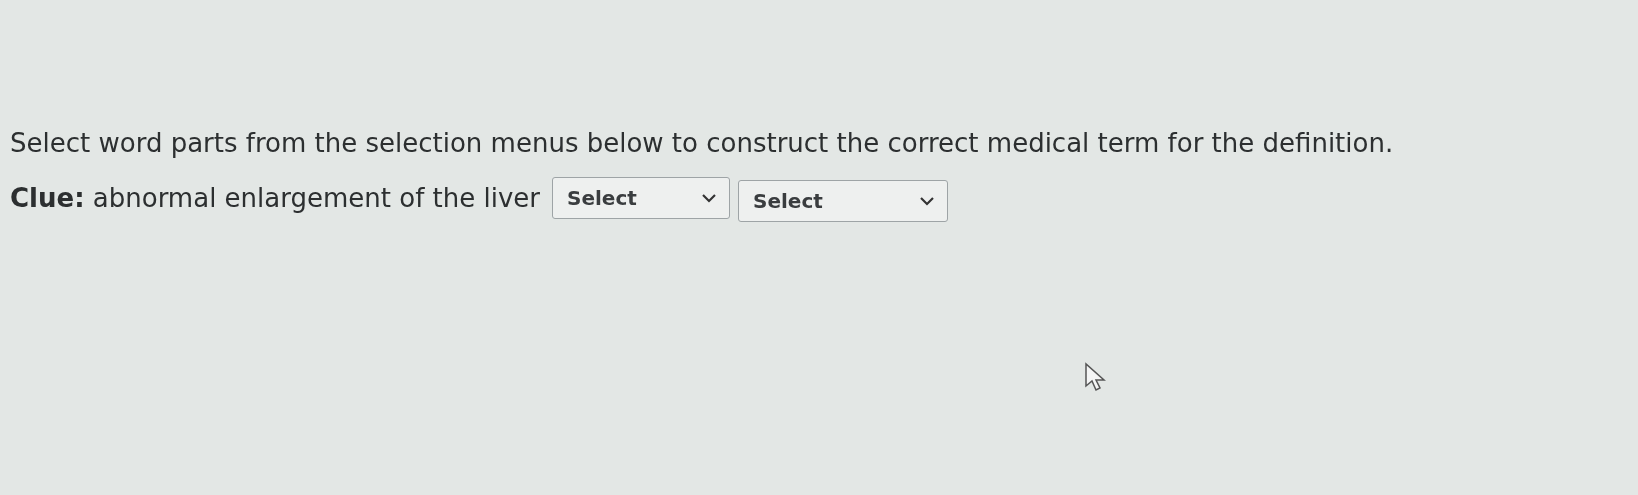 This screenshot has width=1638, height=495. Describe the element at coordinates (702, 143) in the screenshot. I see `instruction-text: Select word parts from the selection menus below to construct the correct medical term for the definition.` at that location.